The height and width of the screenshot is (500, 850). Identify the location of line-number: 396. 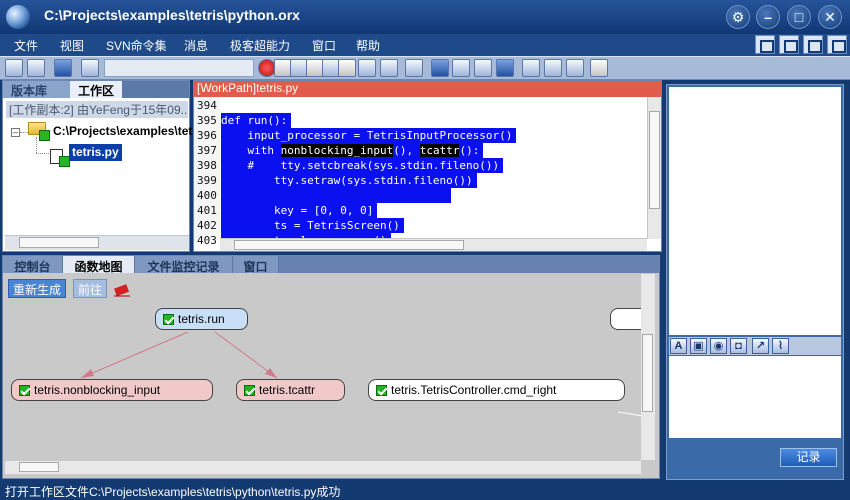
(207, 135).